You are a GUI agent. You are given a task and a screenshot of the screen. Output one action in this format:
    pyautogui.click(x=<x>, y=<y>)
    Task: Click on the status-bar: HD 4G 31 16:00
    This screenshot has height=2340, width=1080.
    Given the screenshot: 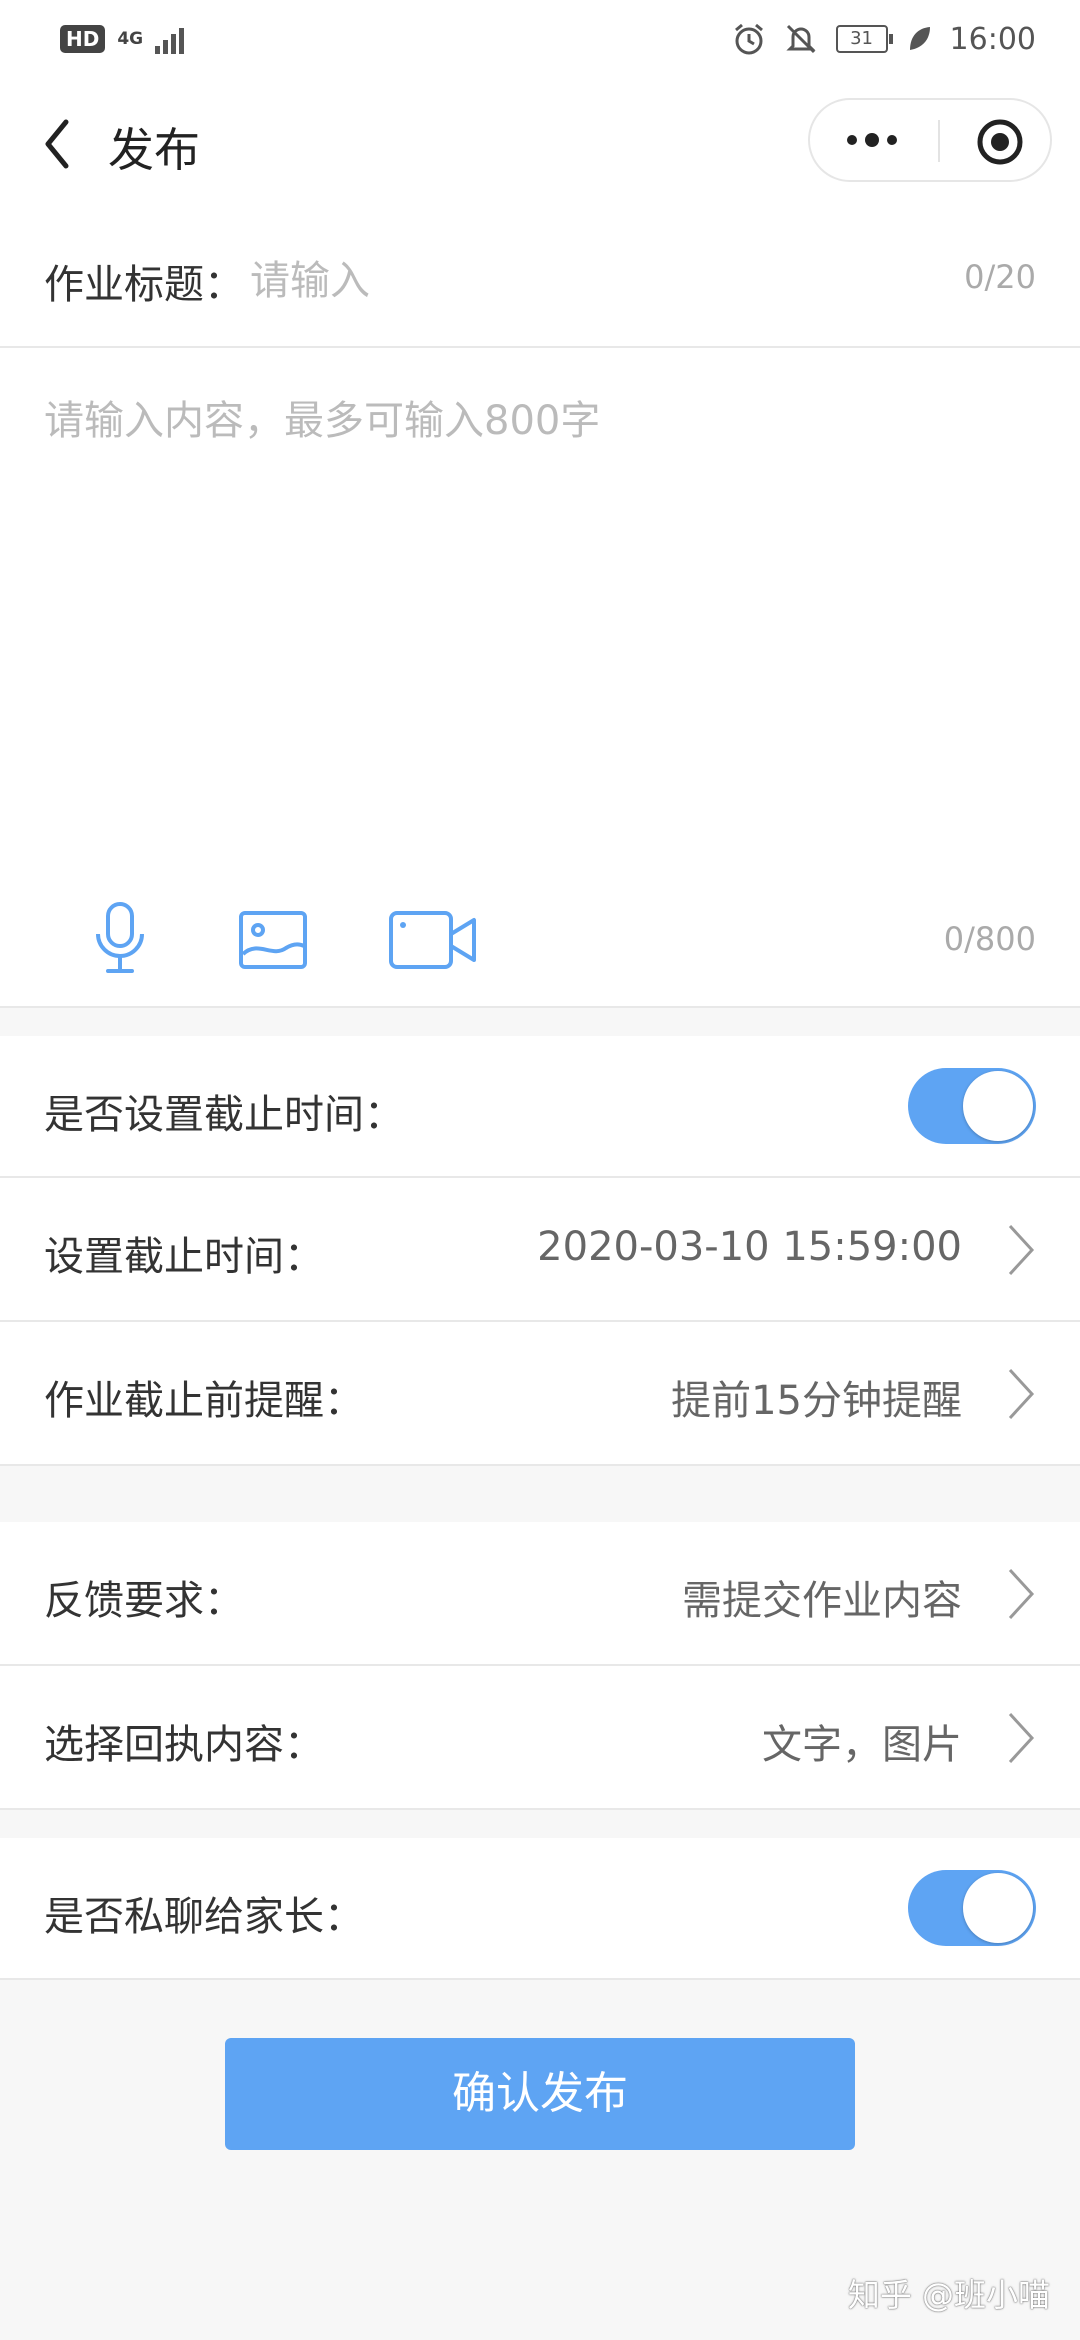 What is the action you would take?
    pyautogui.click(x=540, y=39)
    